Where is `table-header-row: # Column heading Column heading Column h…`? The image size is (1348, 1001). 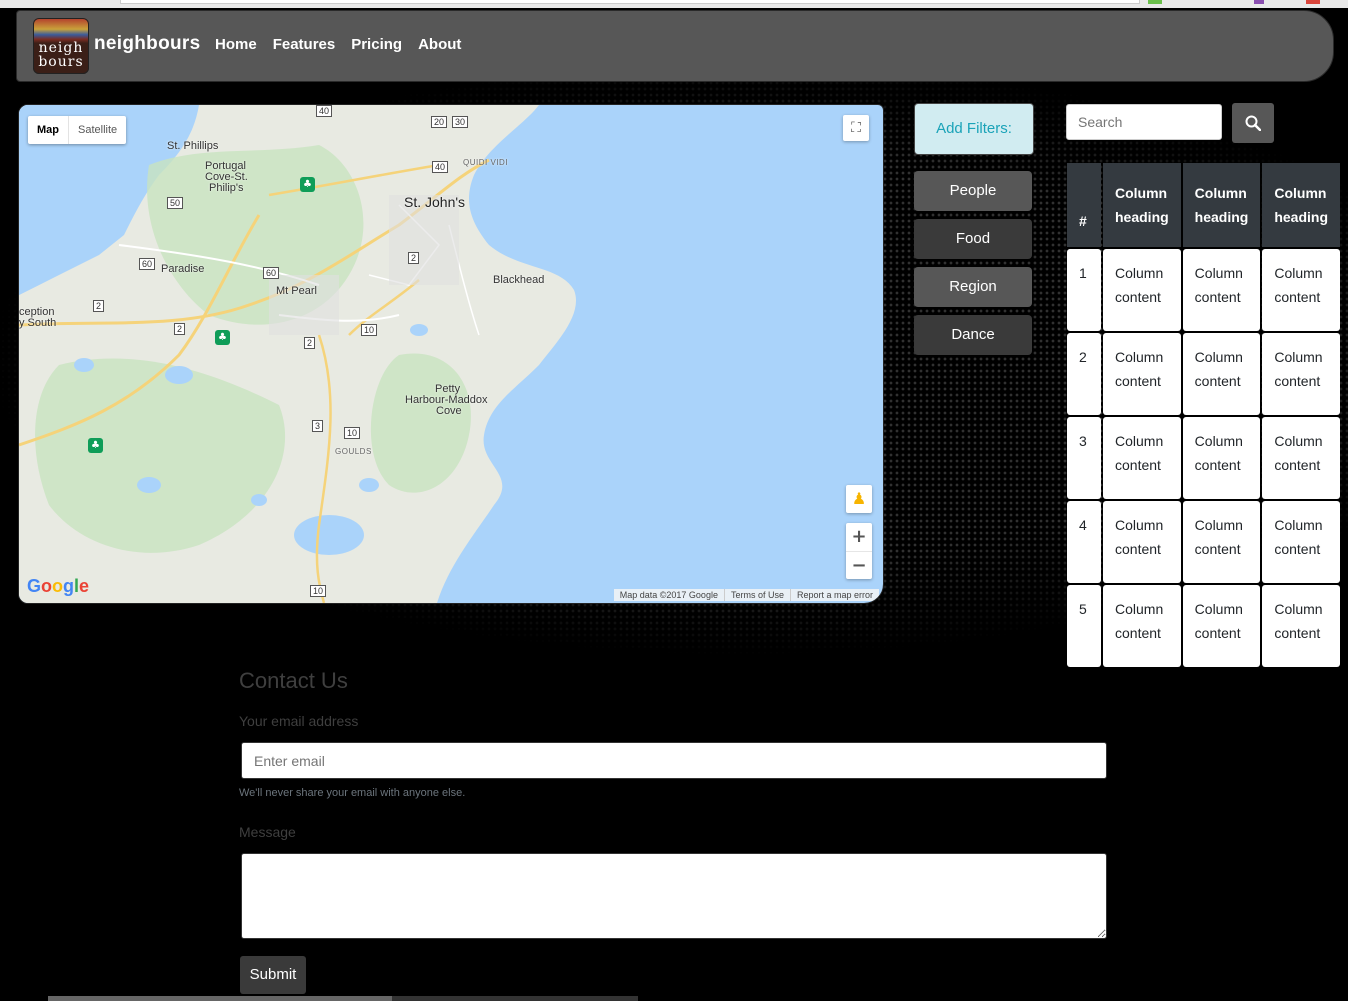
table-header-row: # Column heading Column heading Column h… is located at coordinates (1204, 205).